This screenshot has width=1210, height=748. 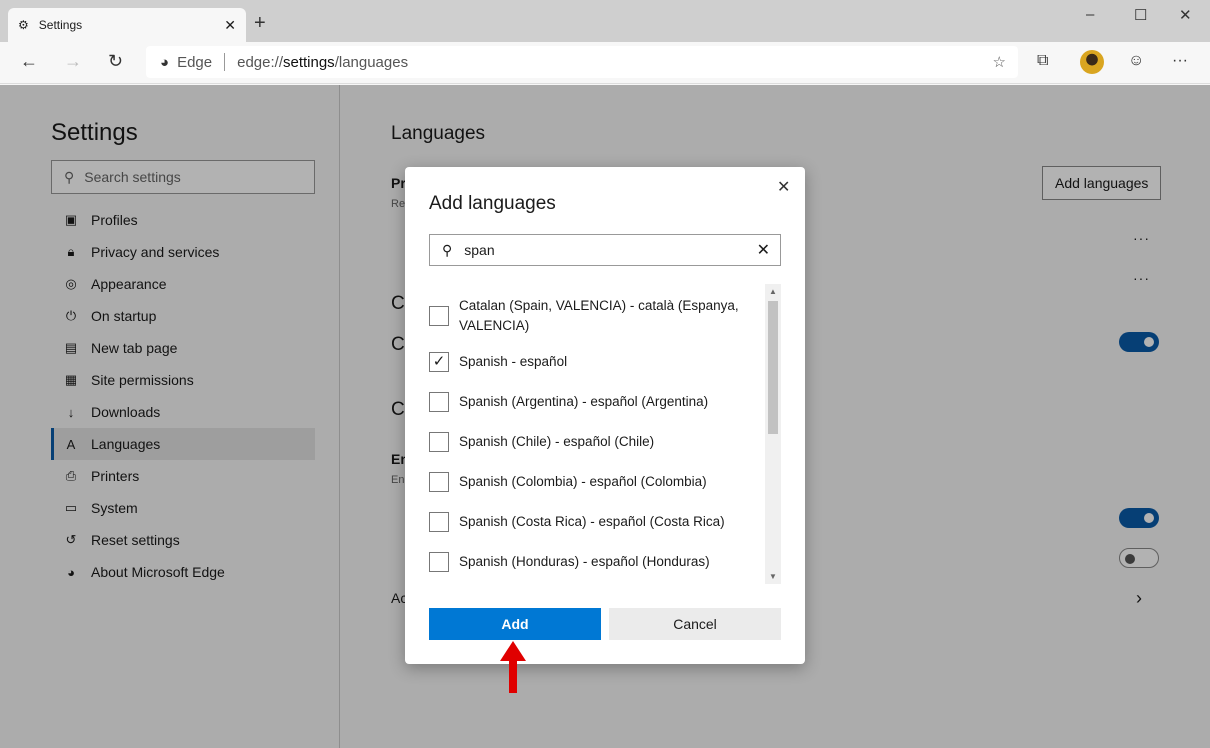 What do you see at coordinates (23, 25) in the screenshot?
I see `gear-icon: ⚙` at bounding box center [23, 25].